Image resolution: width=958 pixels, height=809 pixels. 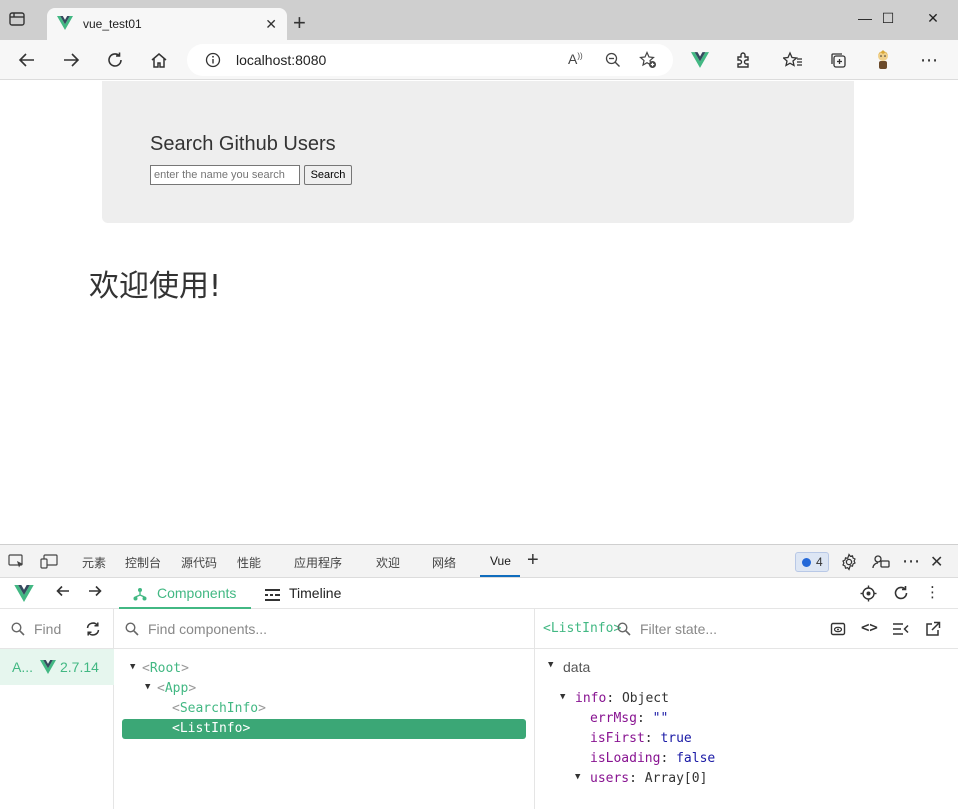 I want to click on app-search-field: Find, so click(x=57, y=629).